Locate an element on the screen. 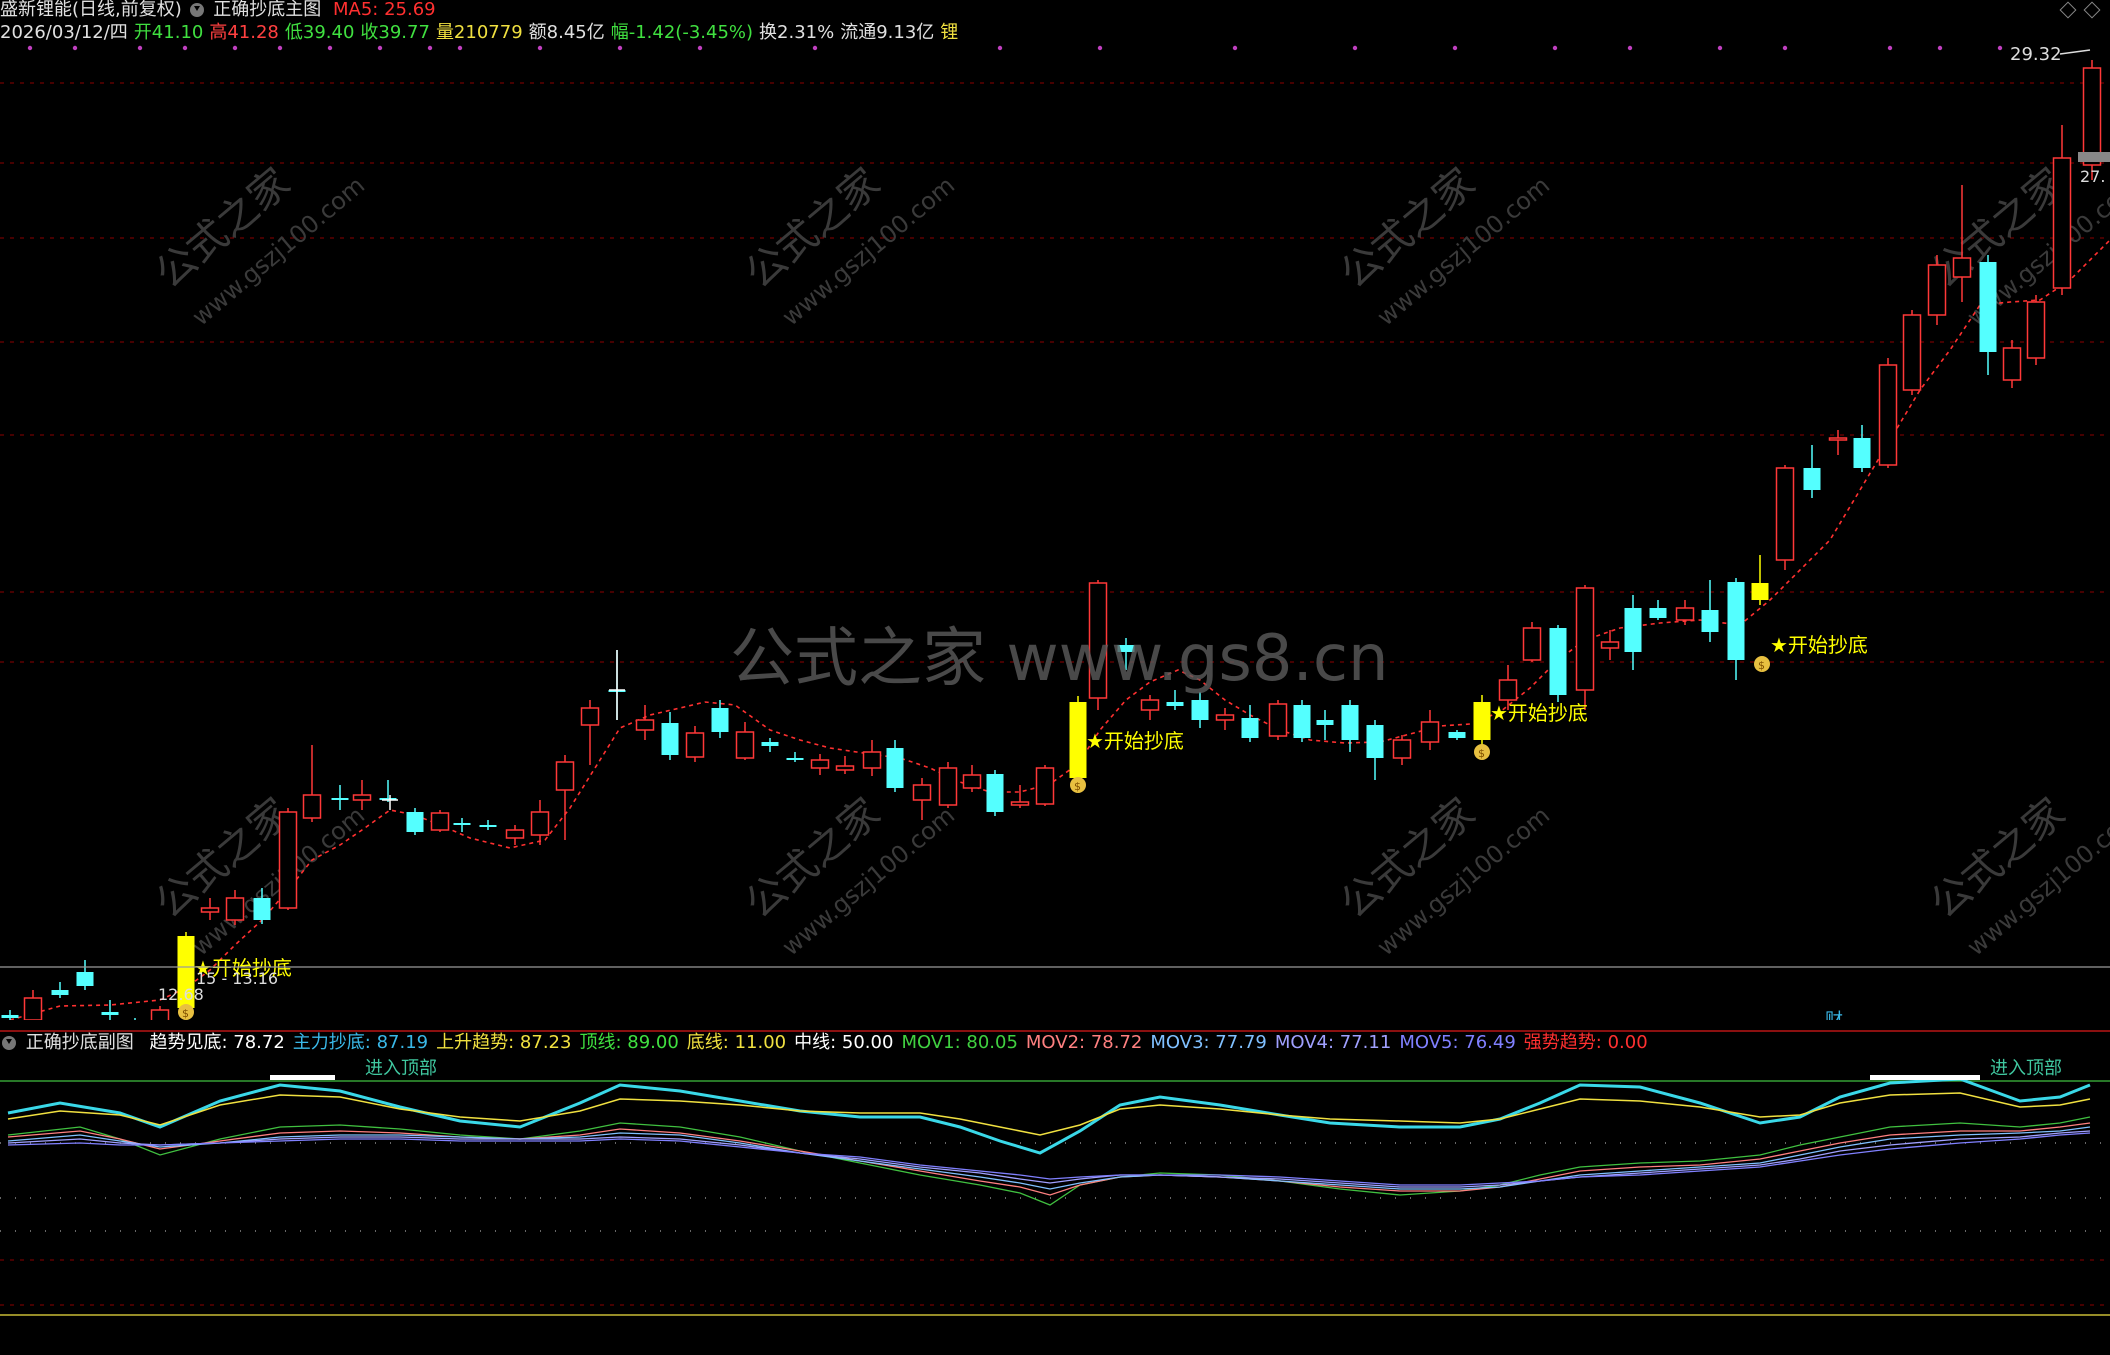  price-cursor is located at coordinates (2094, 157).